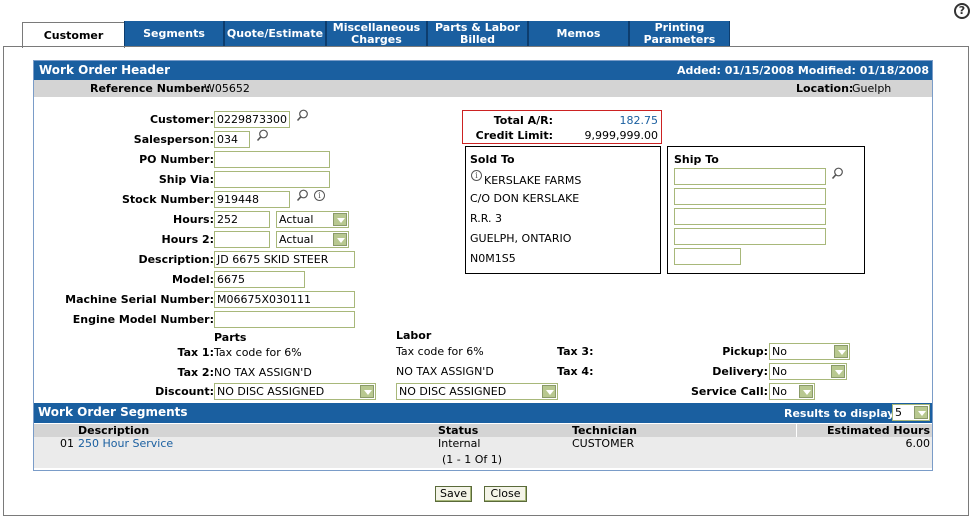 This screenshot has height=522, width=974. What do you see at coordinates (578, 34) in the screenshot?
I see `tab-memos: Memos` at bounding box center [578, 34].